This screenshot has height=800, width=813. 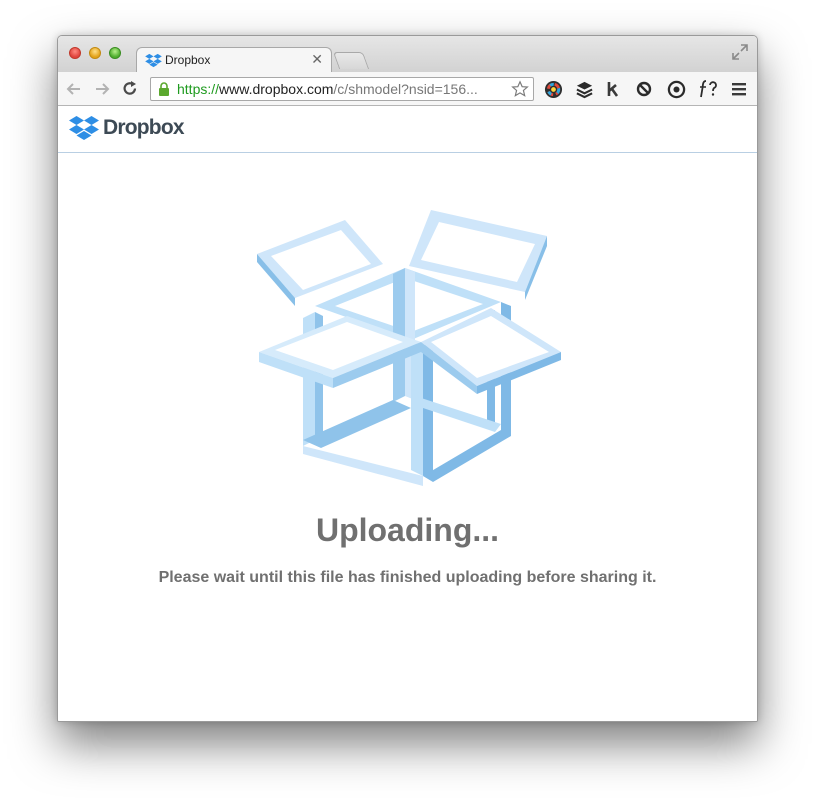 What do you see at coordinates (84, 128) in the screenshot?
I see `dropbox-logo-icon` at bounding box center [84, 128].